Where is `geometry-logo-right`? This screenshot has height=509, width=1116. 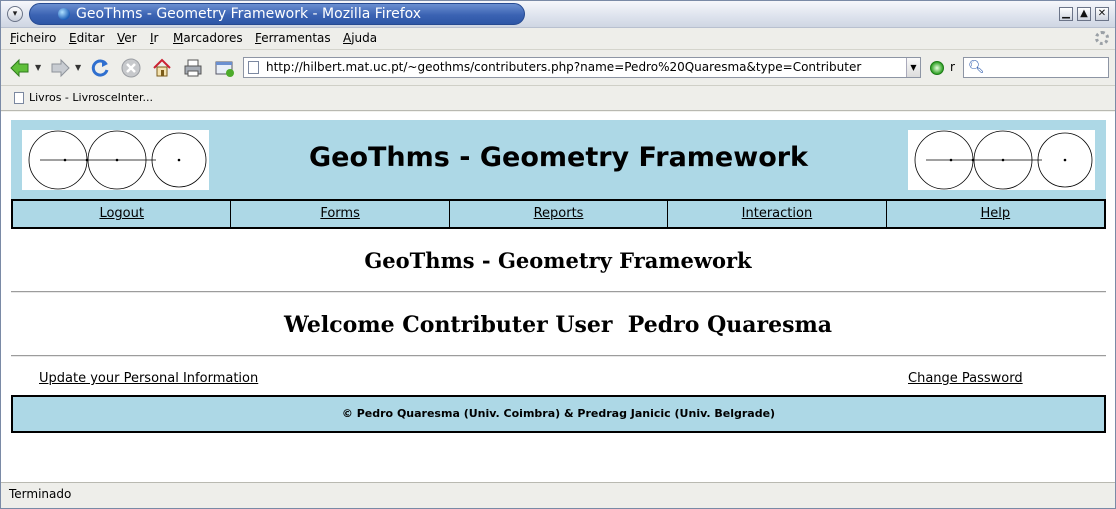
geometry-logo-right is located at coordinates (1001, 160).